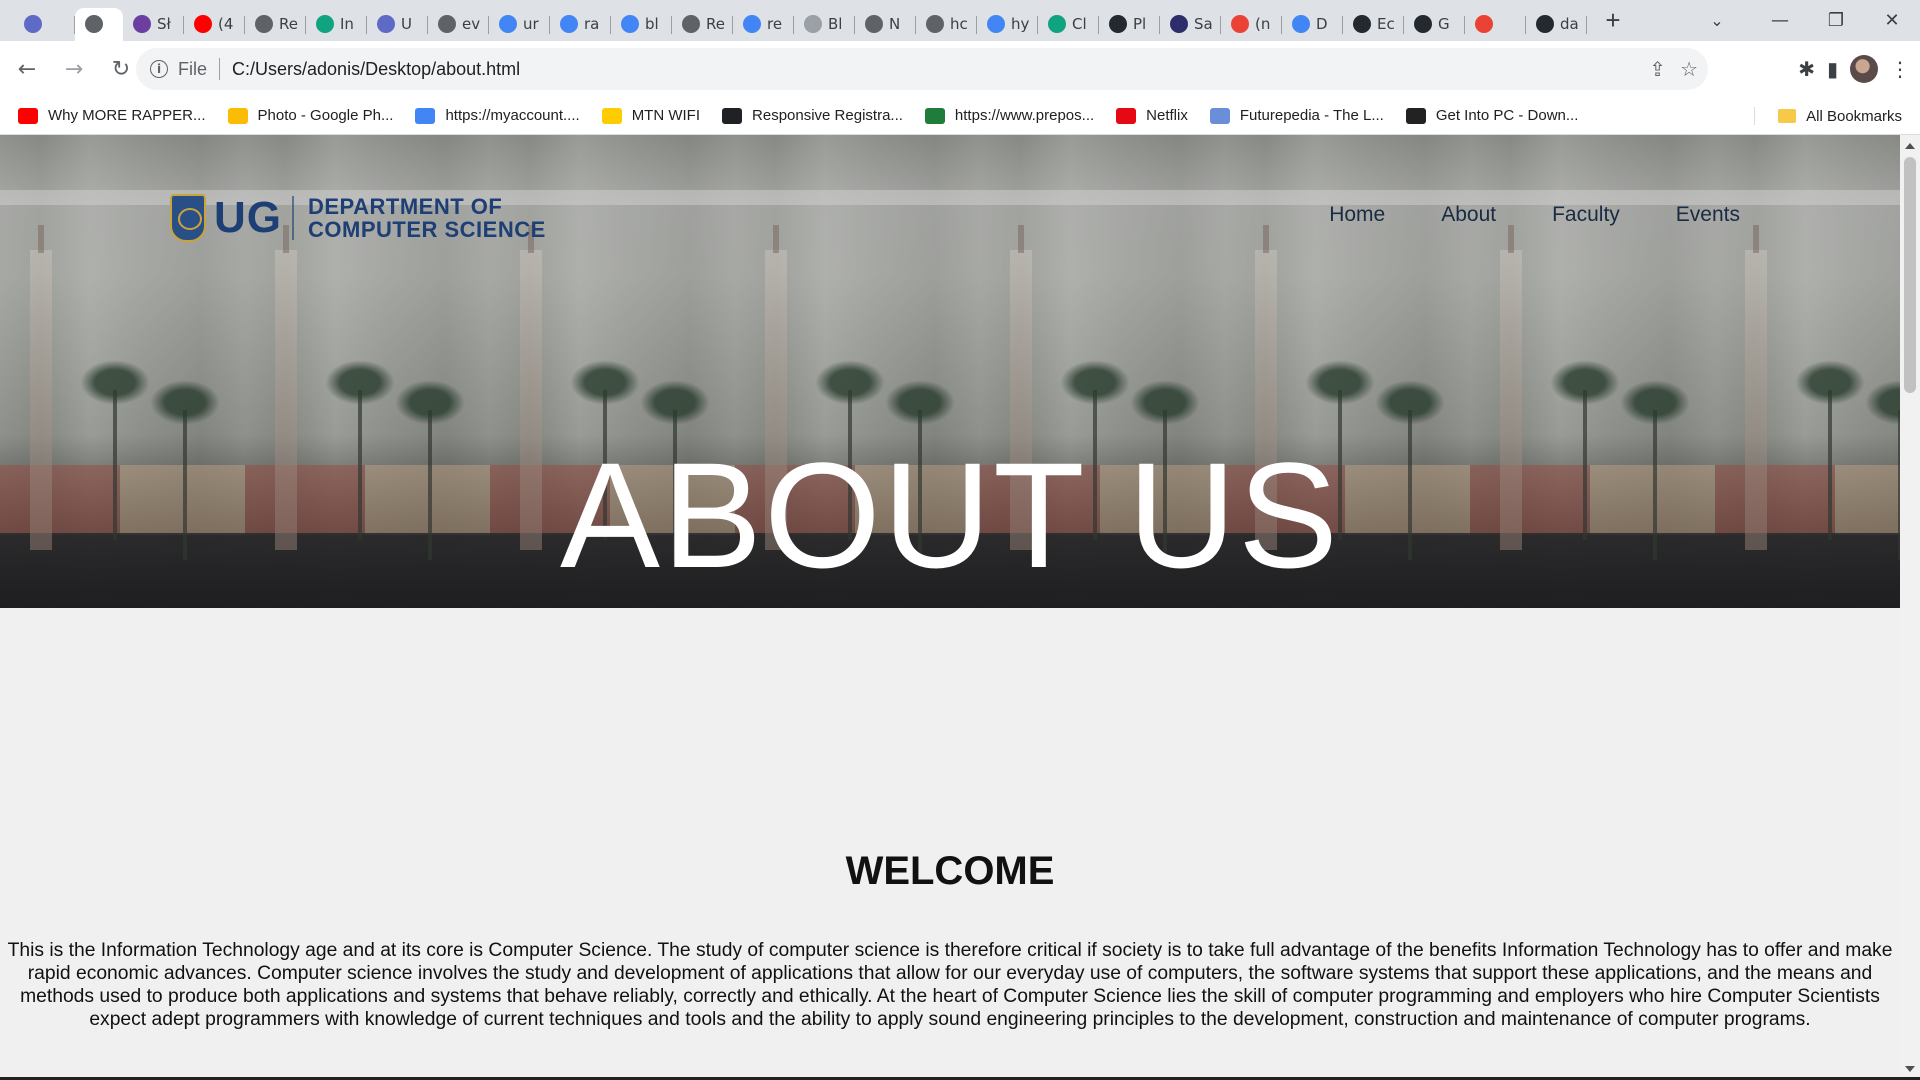 The image size is (1920, 1080). I want to click on new-tab-button: +, so click(1613, 21).